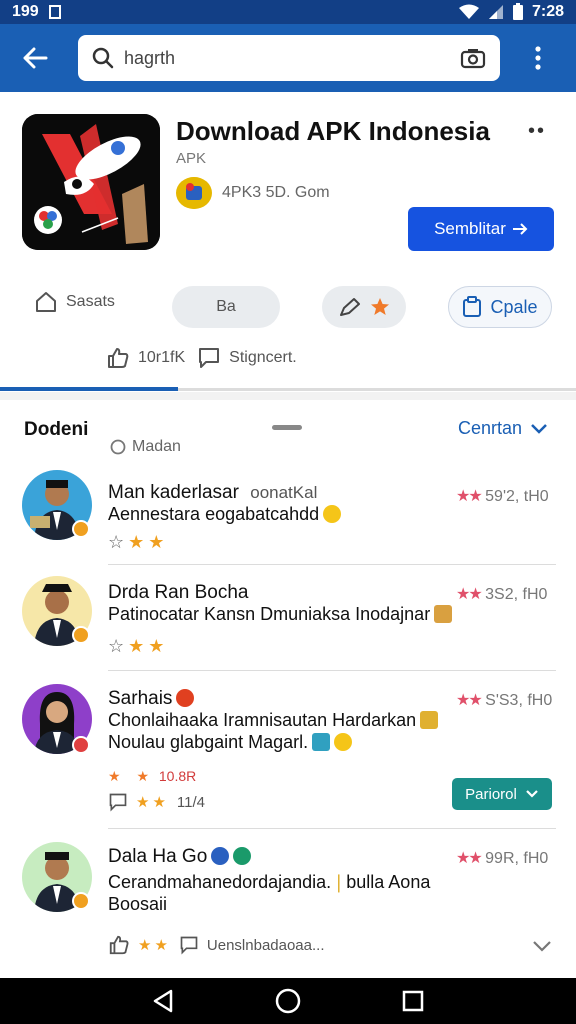 This screenshot has width=576, height=1024. I want to click on review-text-line: Chonlaihaaka Iramnisautan Hardarkan, so click(262, 720).